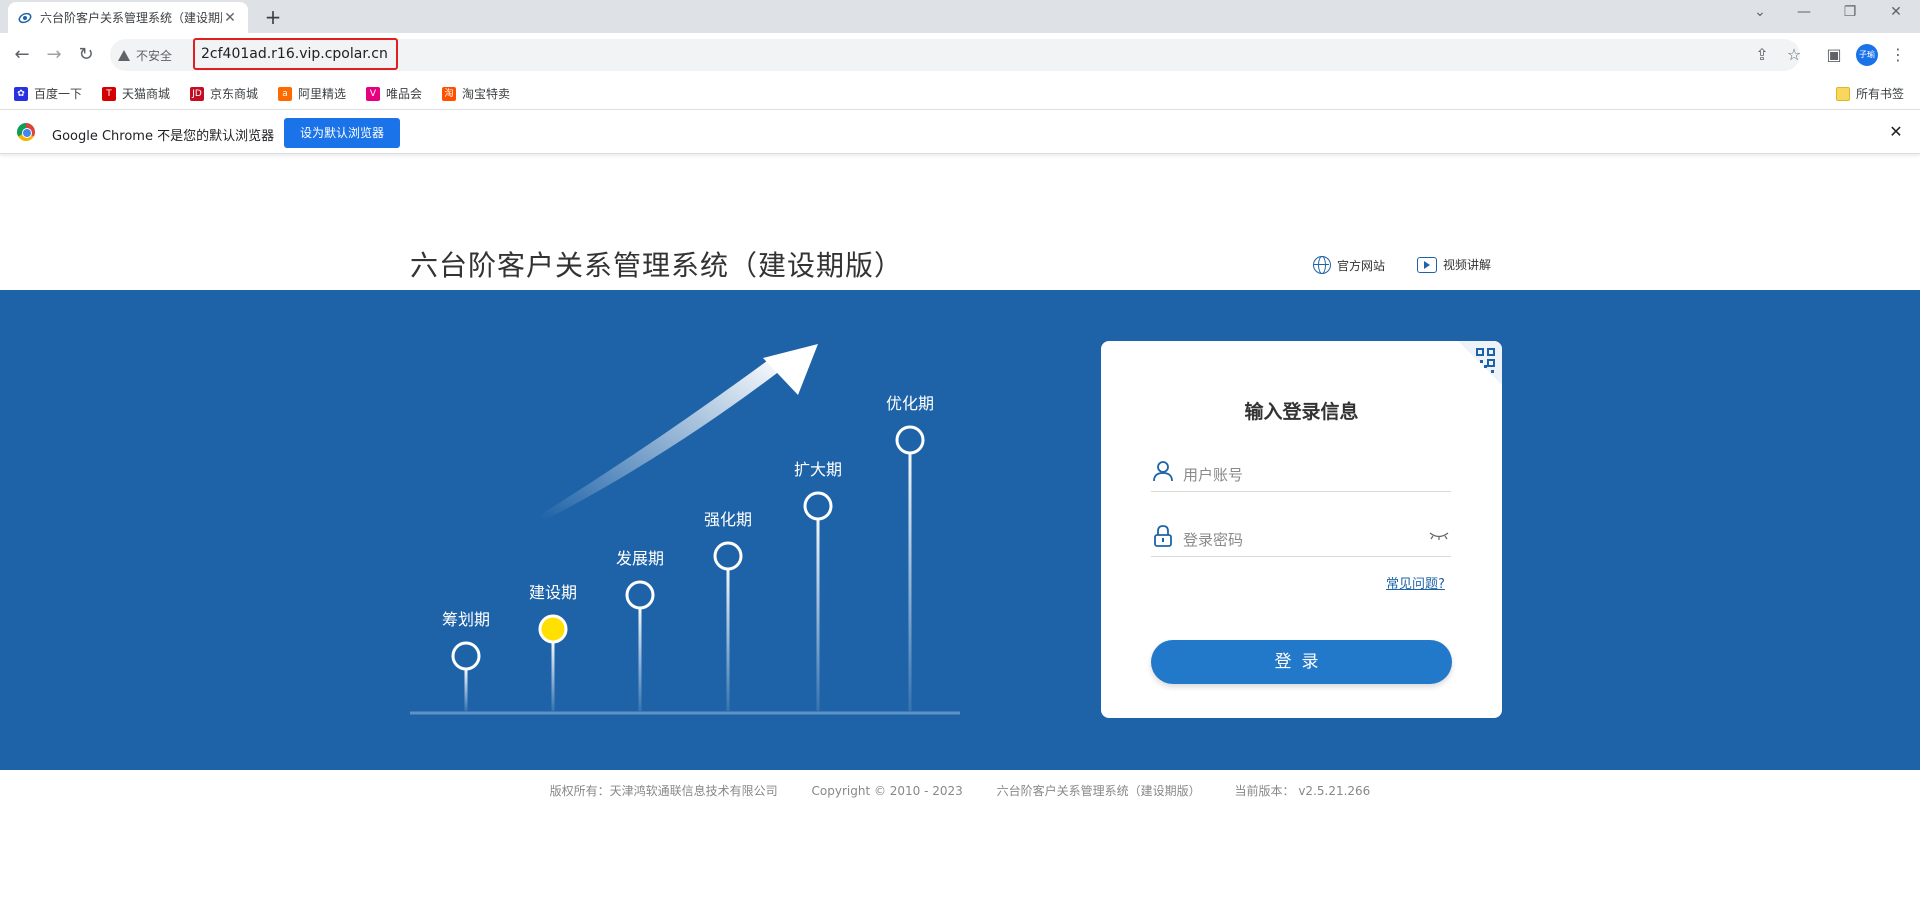 The height and width of the screenshot is (899, 1920). I want to click on restore-icon: ❐, so click(1850, 12).